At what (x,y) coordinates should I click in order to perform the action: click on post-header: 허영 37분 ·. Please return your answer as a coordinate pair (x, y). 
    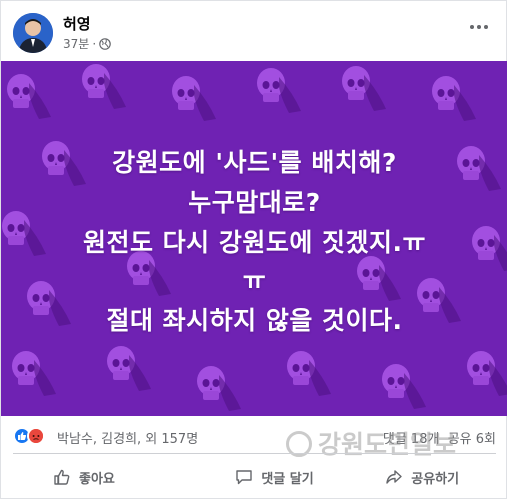
    Looking at the image, I should click on (253, 33).